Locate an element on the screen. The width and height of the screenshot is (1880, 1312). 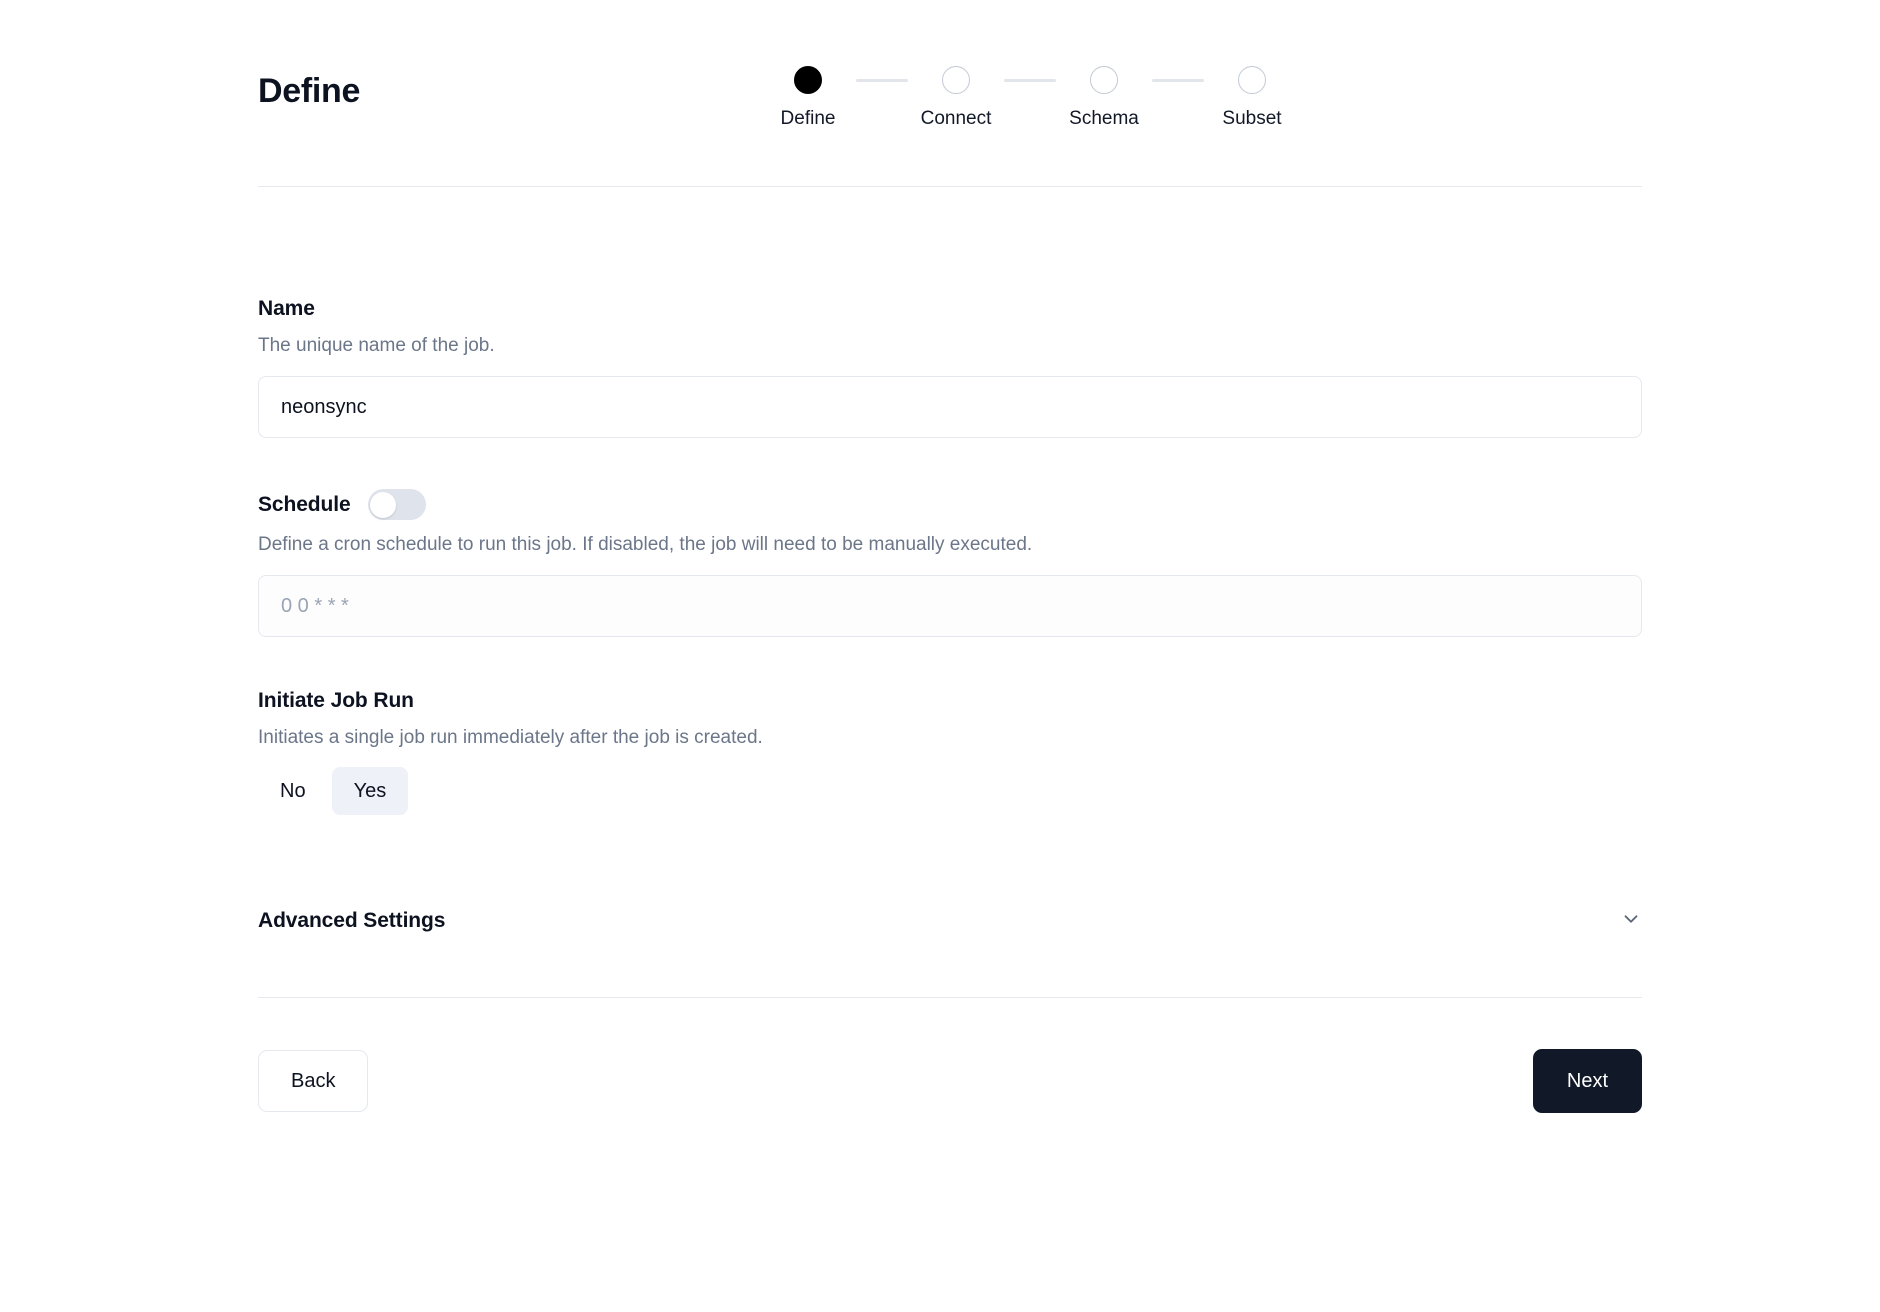
wizard-footer: Back Next is located at coordinates (950, 1081).